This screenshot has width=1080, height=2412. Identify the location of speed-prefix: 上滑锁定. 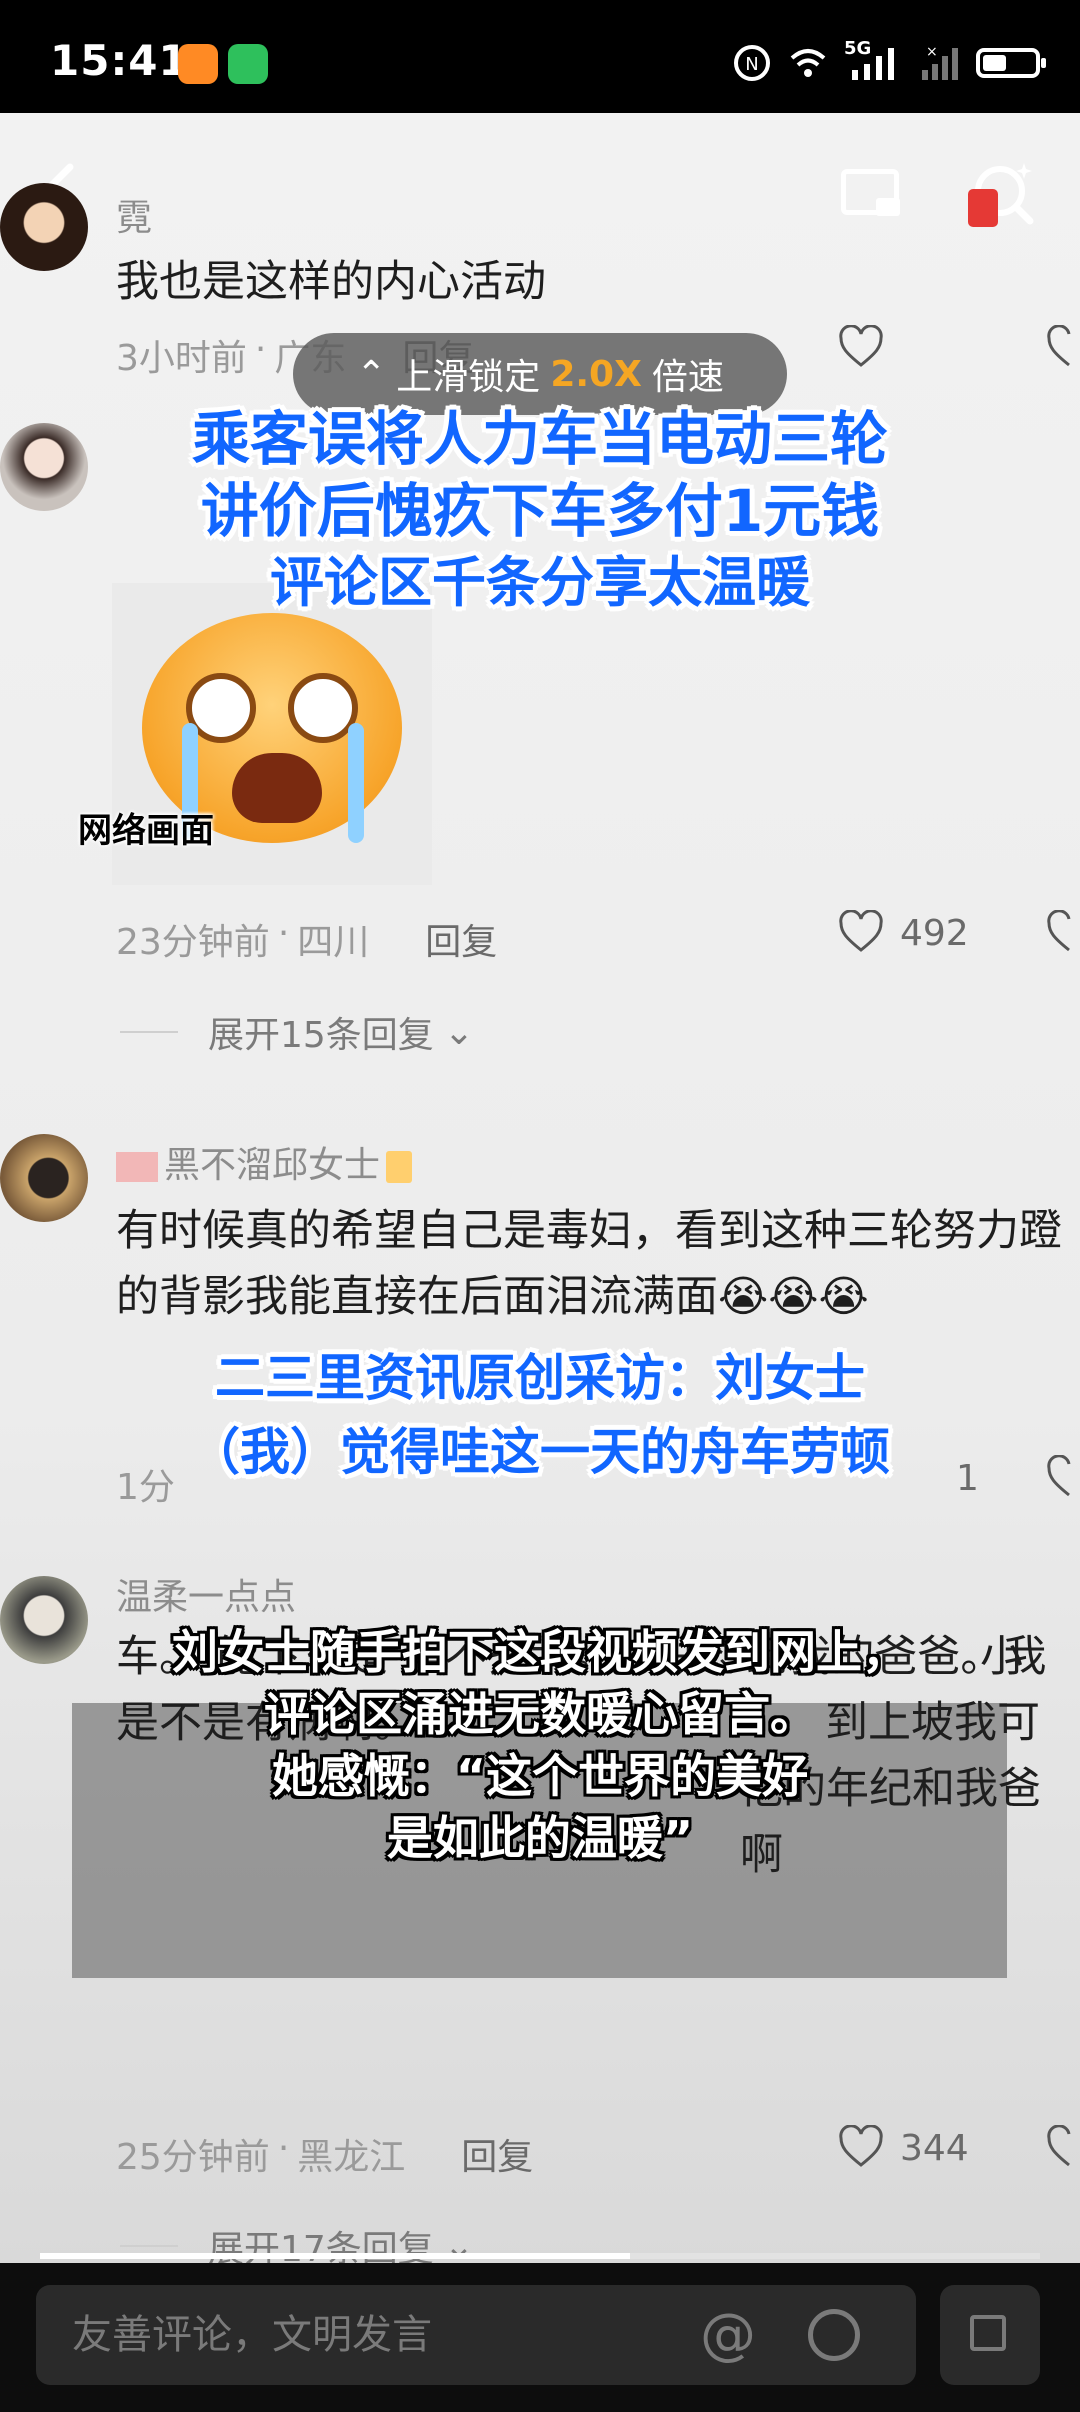
(468, 377).